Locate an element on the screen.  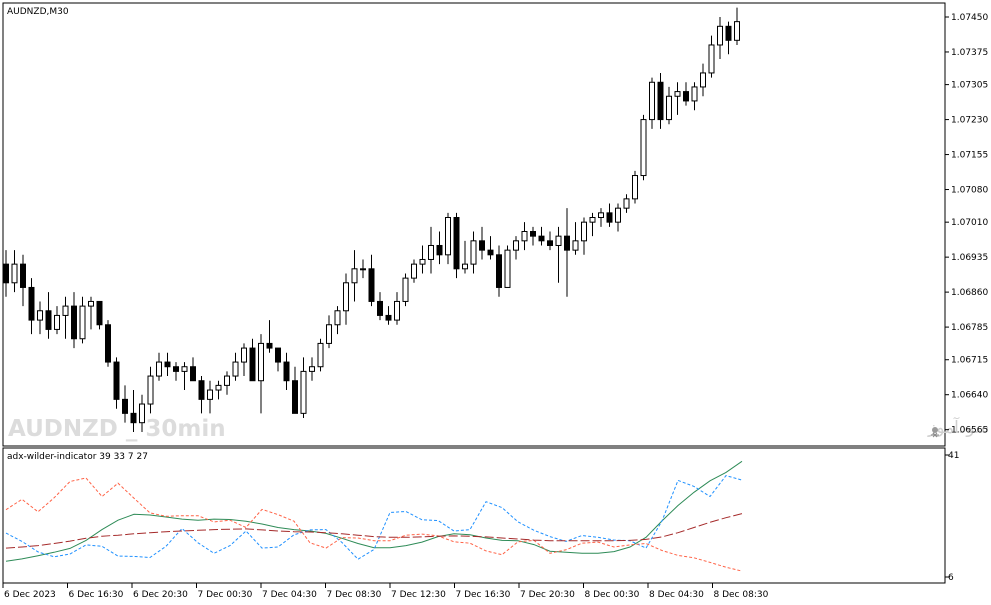
time-tick-label: 6 Dec 2023 is located at coordinates (30, 595).